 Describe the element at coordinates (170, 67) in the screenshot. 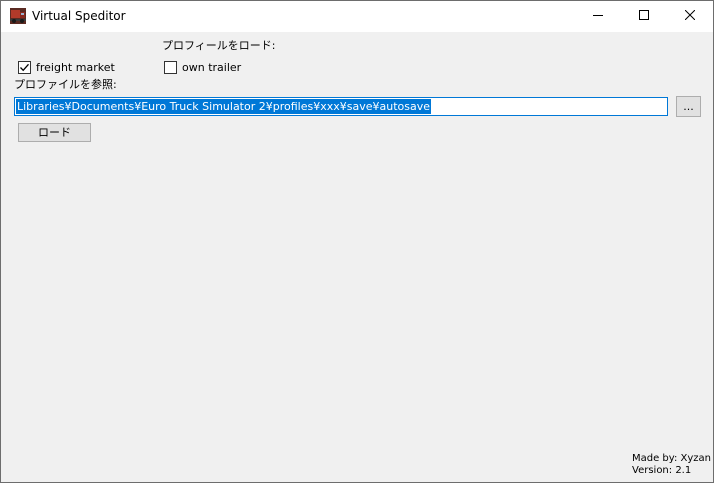

I see `own-trailer-check-box` at that location.